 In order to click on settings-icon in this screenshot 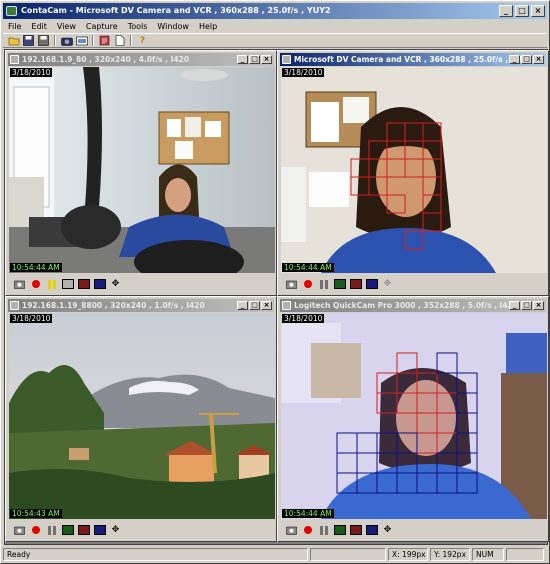, I will do `click(104, 41)`.